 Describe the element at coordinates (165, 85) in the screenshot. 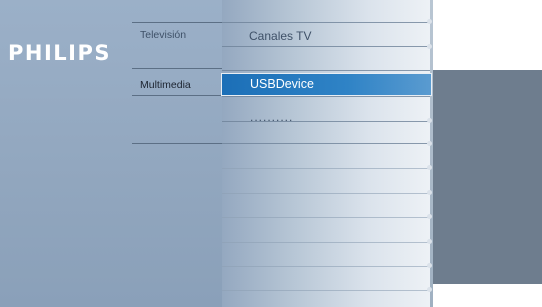

I see `category-multimedia: Multimedia` at that location.